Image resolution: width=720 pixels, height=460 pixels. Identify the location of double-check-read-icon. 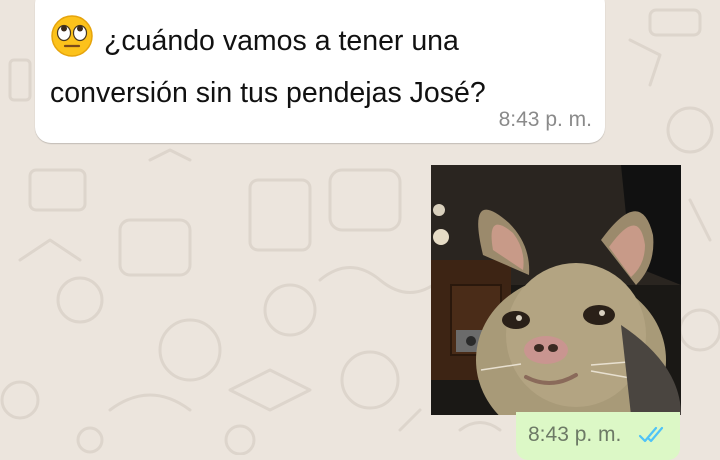
(653, 437).